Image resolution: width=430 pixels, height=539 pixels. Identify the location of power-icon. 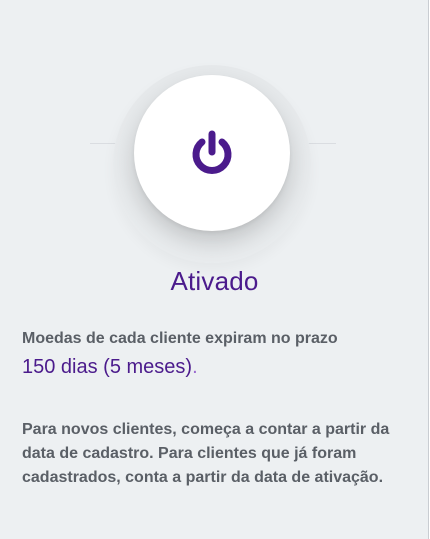
(212, 152).